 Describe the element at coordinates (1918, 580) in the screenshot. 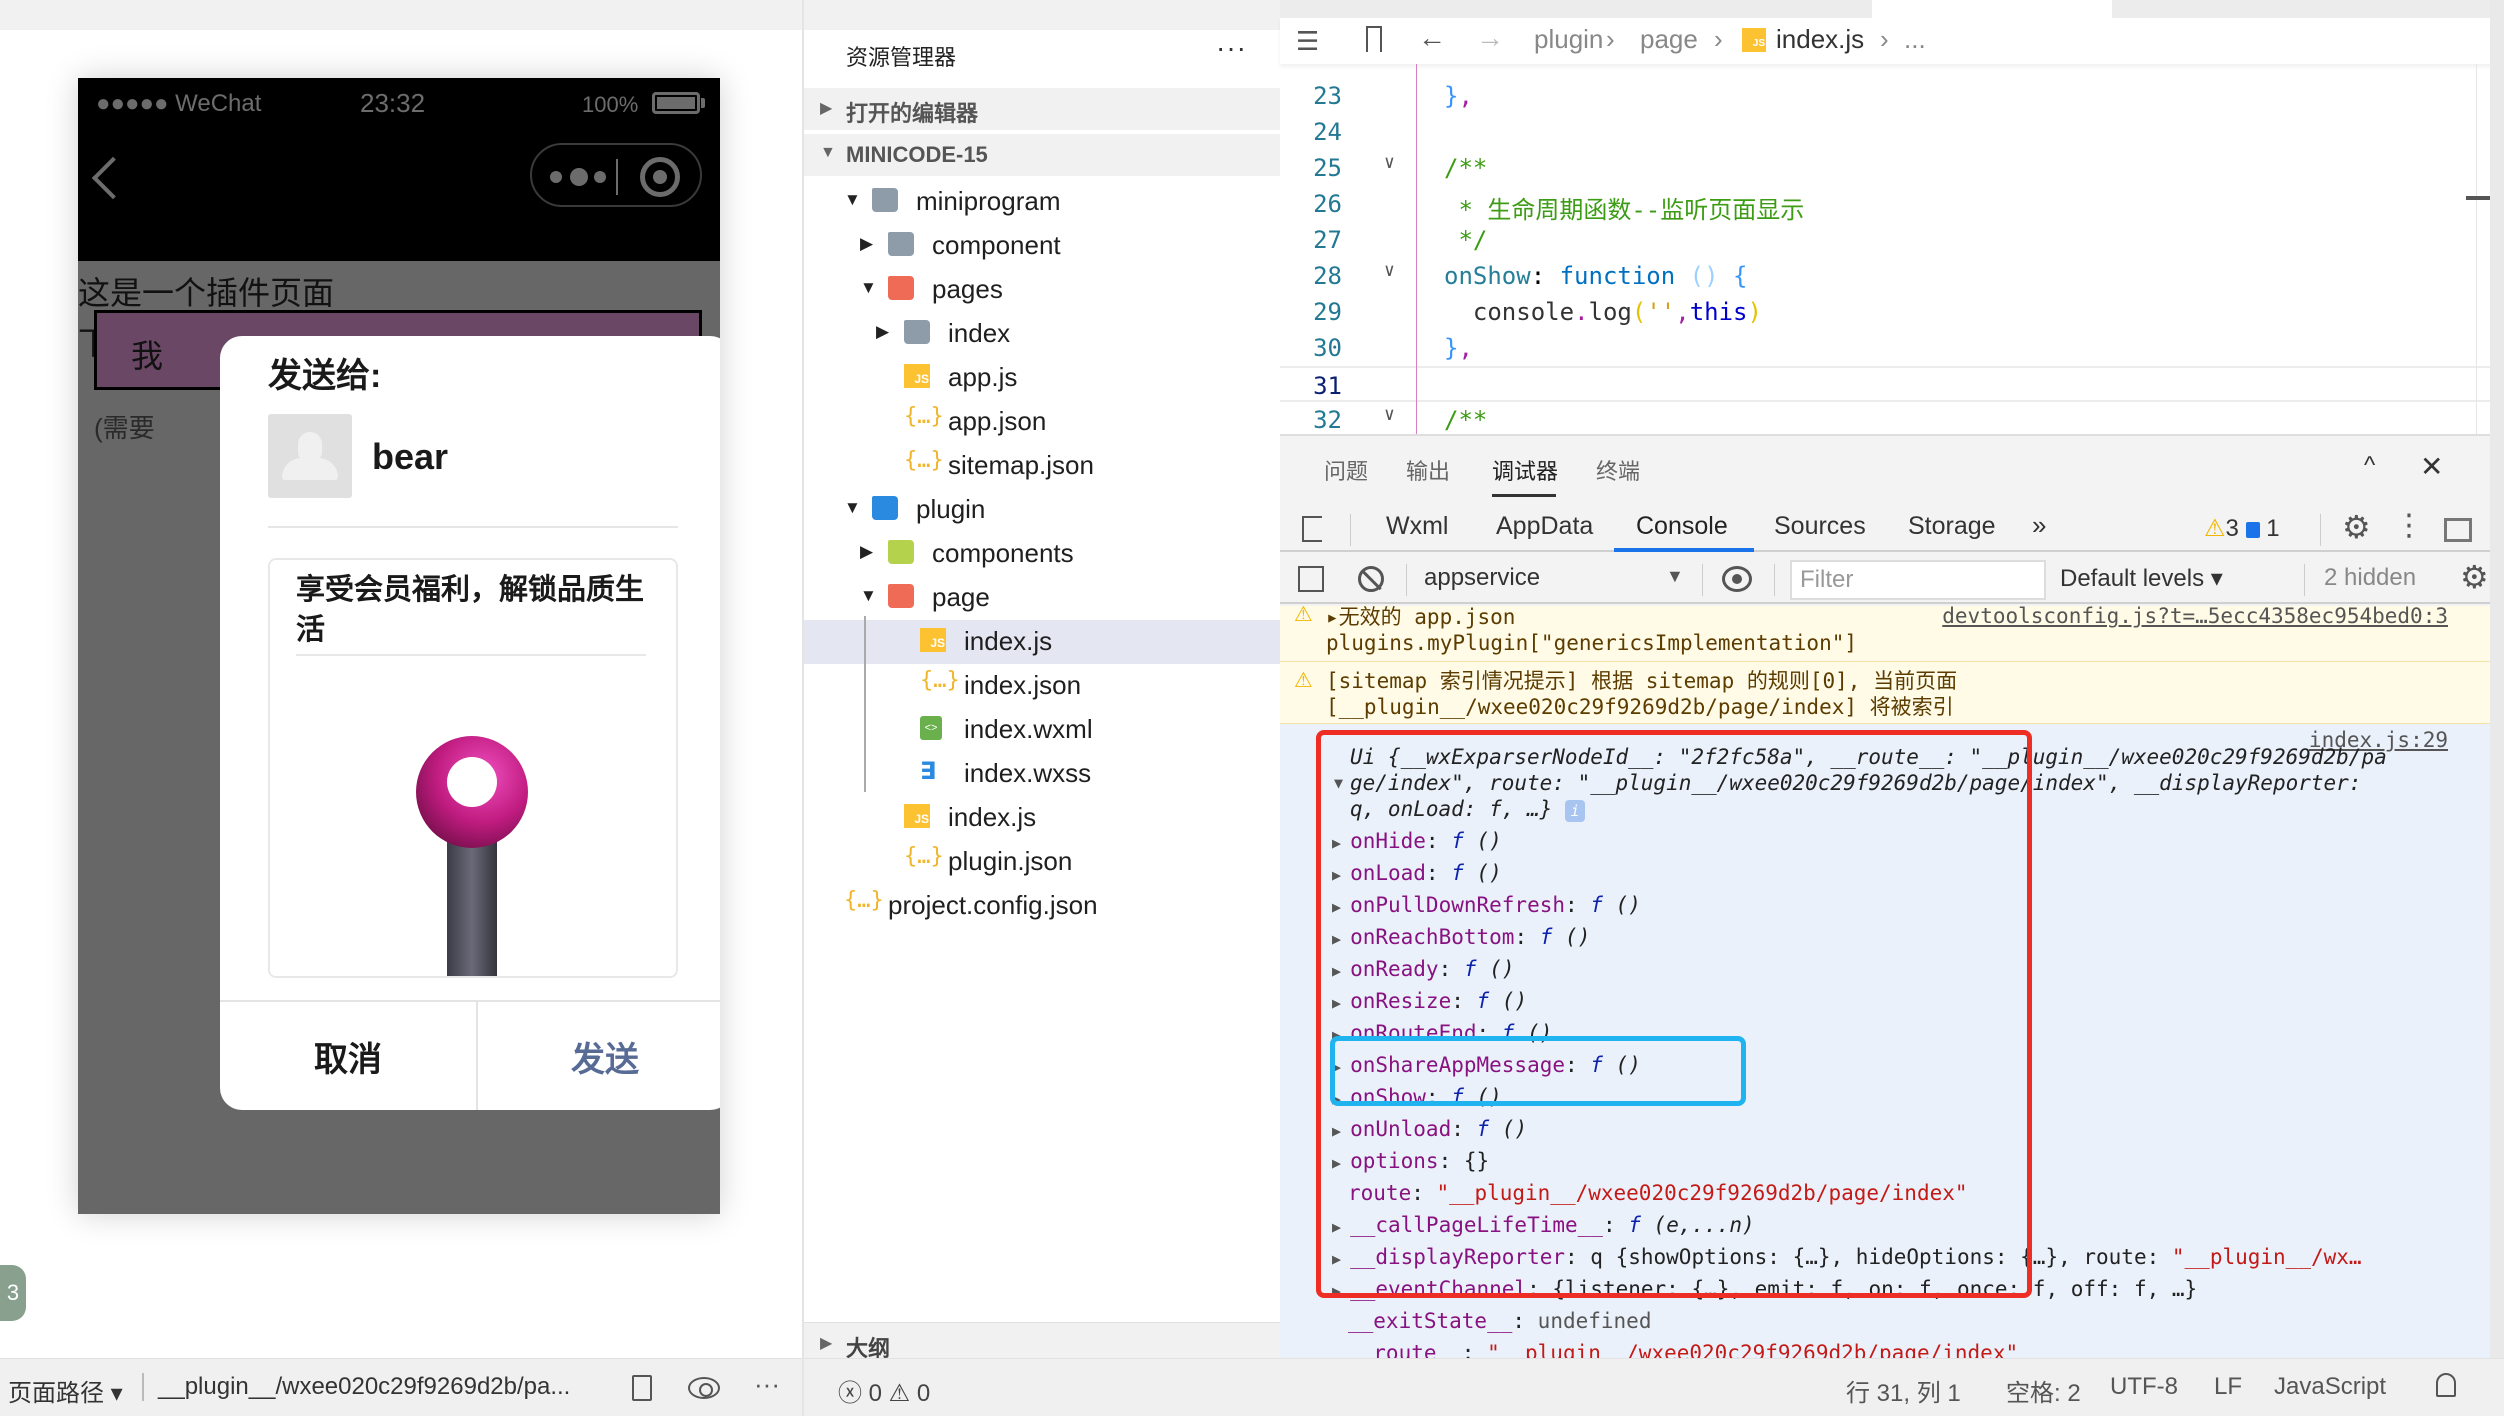

I see `filter-input` at that location.